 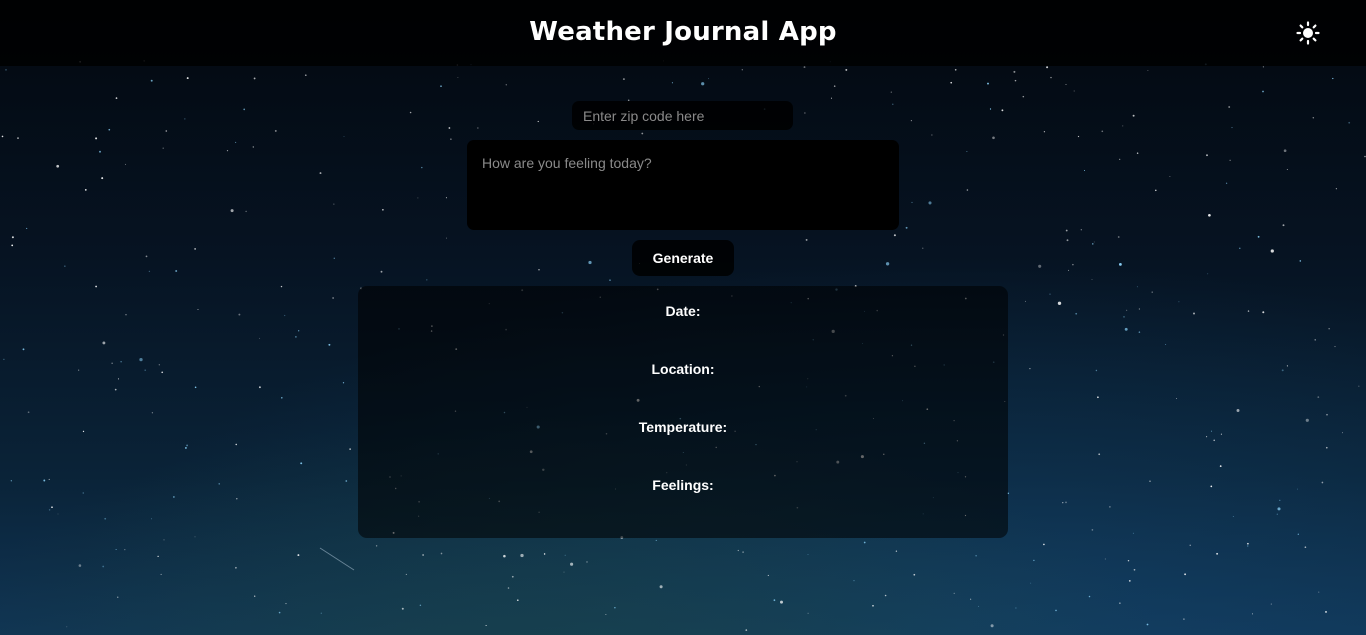 What do you see at coordinates (682, 115) in the screenshot?
I see `zip-code-input` at bounding box center [682, 115].